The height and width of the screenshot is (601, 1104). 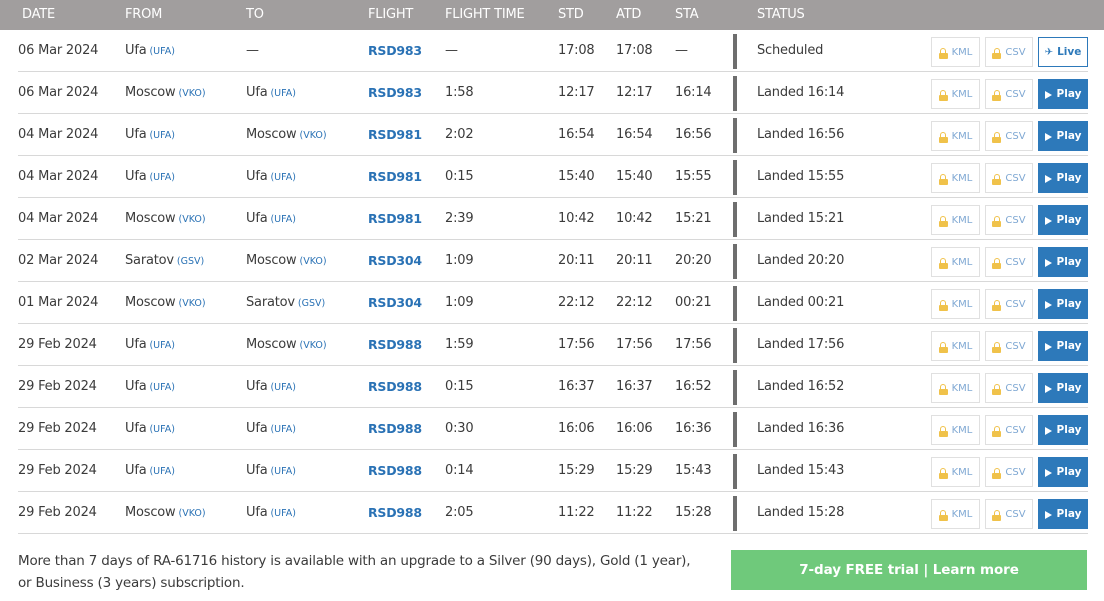 I want to click on to-city: Moscow, so click(x=271, y=134).